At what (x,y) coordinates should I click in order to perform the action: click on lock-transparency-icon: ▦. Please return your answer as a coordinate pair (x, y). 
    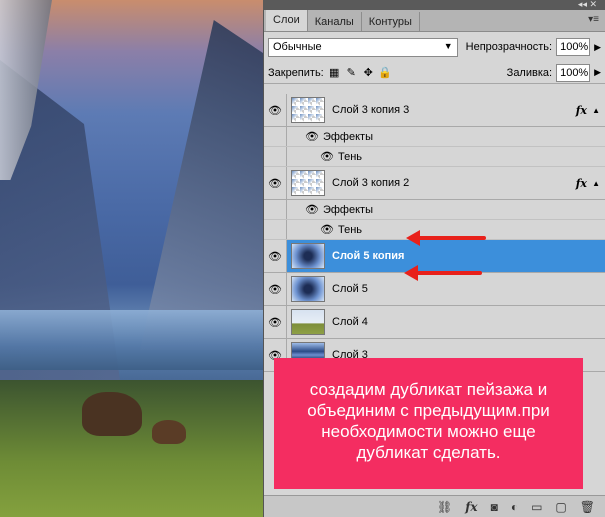
    Looking at the image, I should click on (334, 72).